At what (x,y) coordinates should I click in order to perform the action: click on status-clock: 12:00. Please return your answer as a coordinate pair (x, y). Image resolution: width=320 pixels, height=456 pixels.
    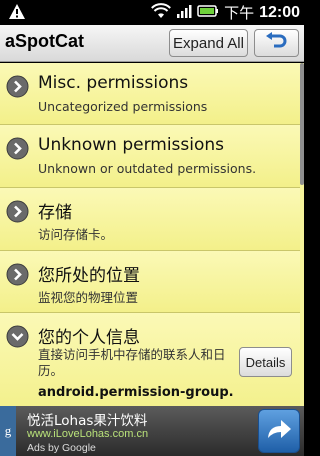
    Looking at the image, I should click on (279, 12).